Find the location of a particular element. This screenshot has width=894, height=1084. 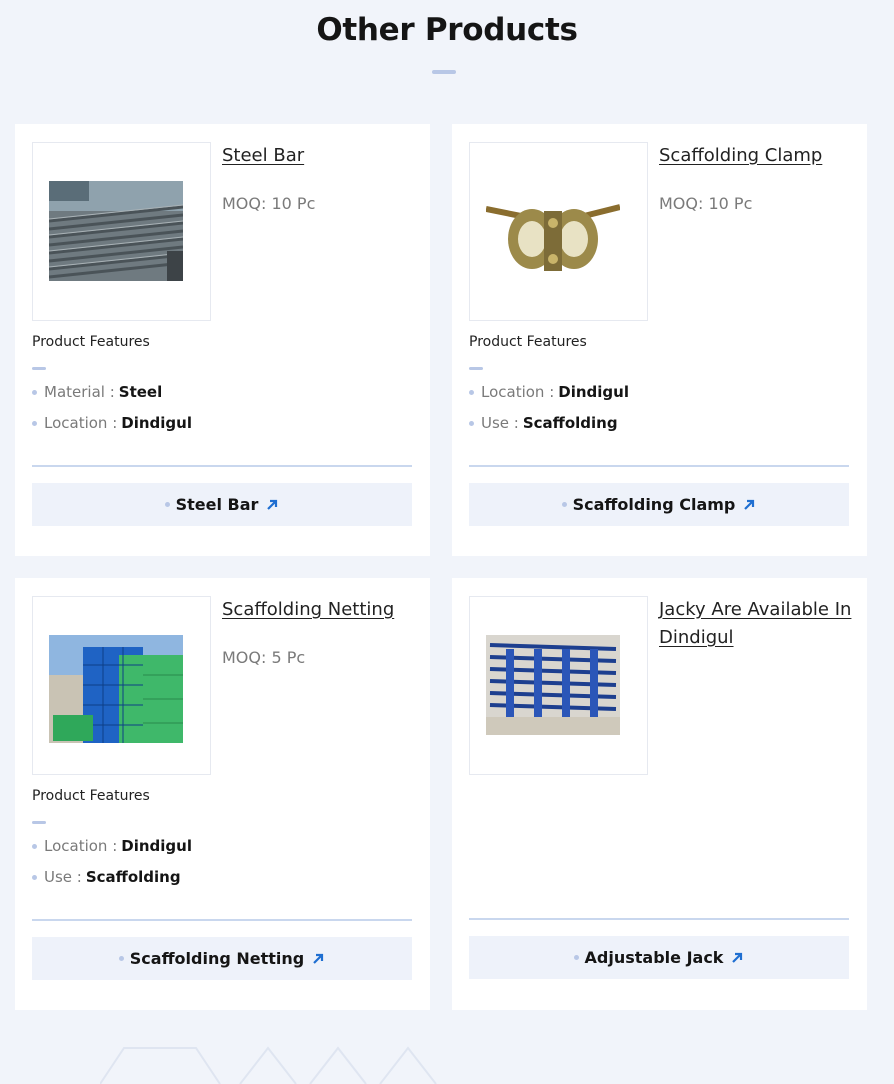

product-cta-button: Adjustable Jack is located at coordinates (659, 957).